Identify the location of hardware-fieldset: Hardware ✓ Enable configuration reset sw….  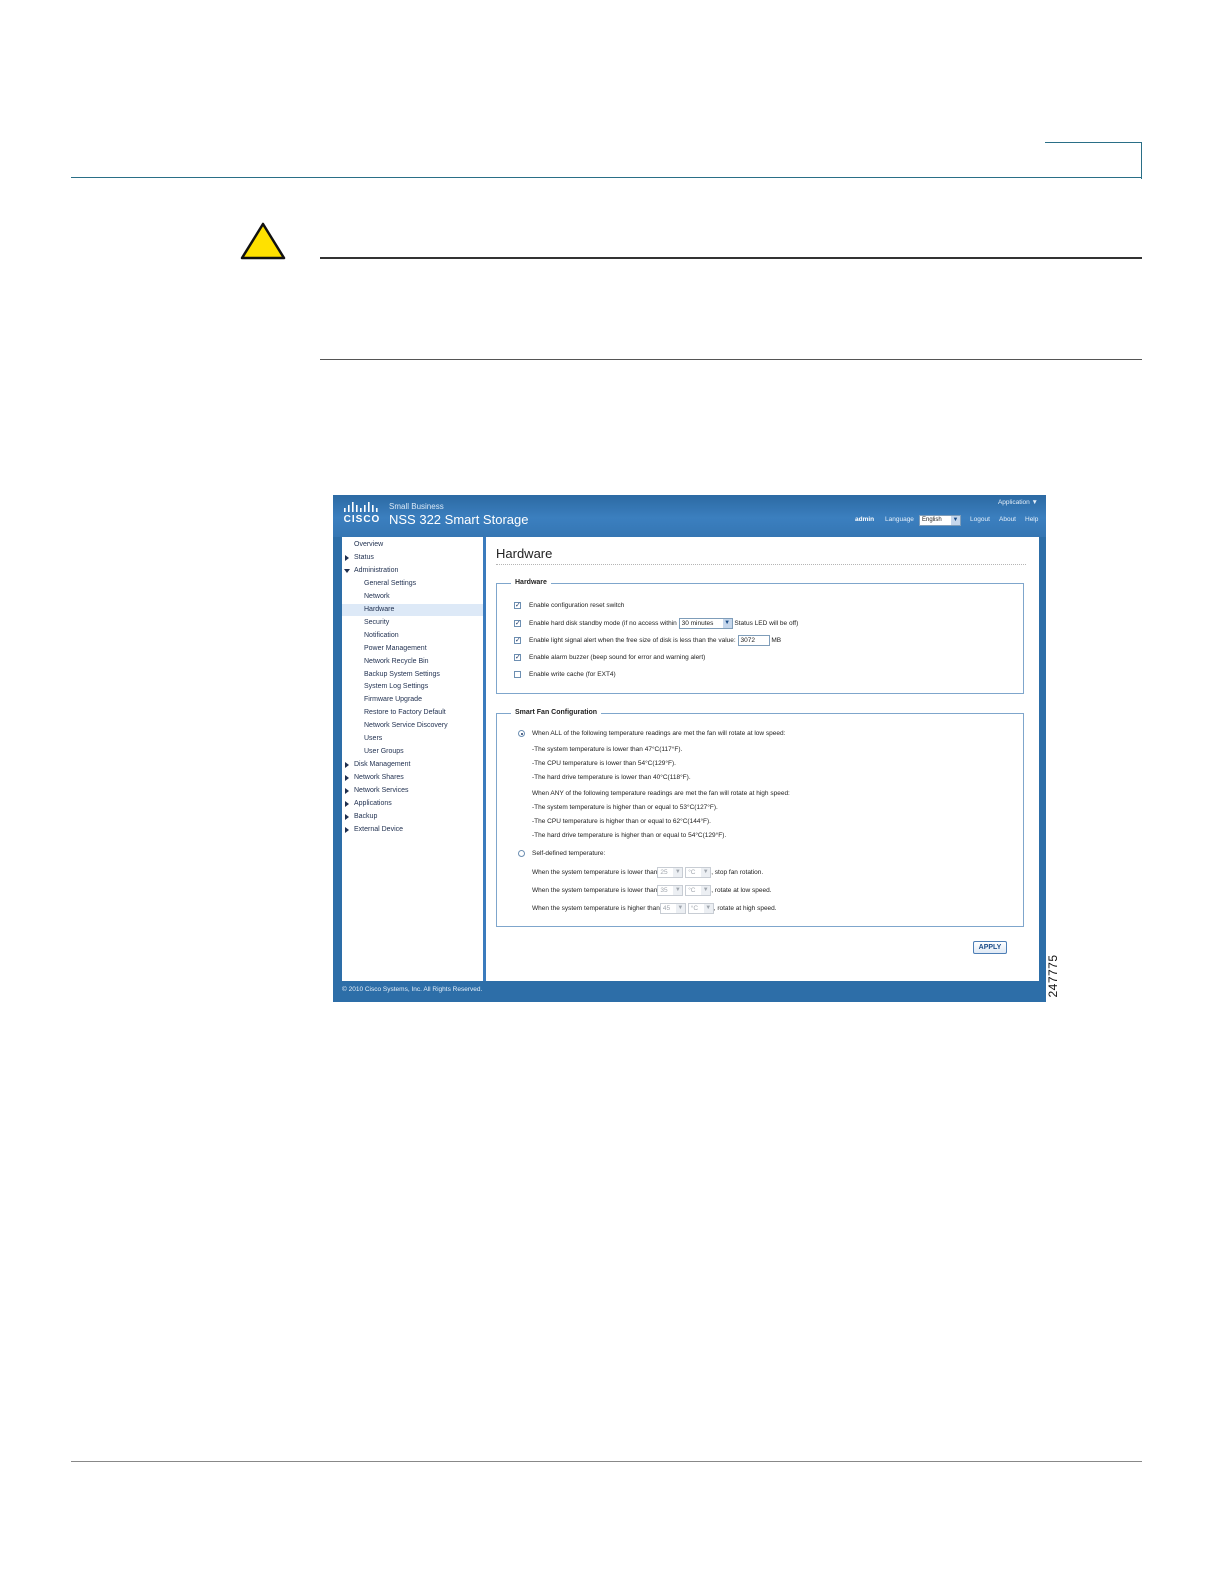
(760, 636).